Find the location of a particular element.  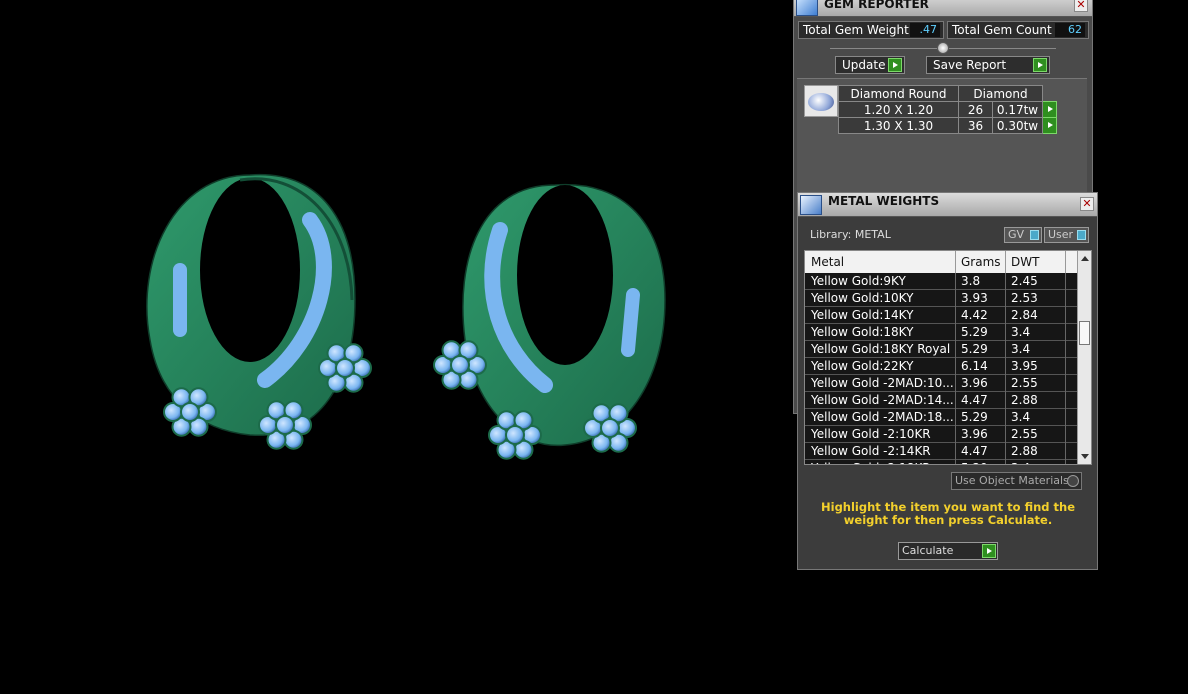

metal-cell-metal: Yellow Gold -2:18KR is located at coordinates (883, 462).